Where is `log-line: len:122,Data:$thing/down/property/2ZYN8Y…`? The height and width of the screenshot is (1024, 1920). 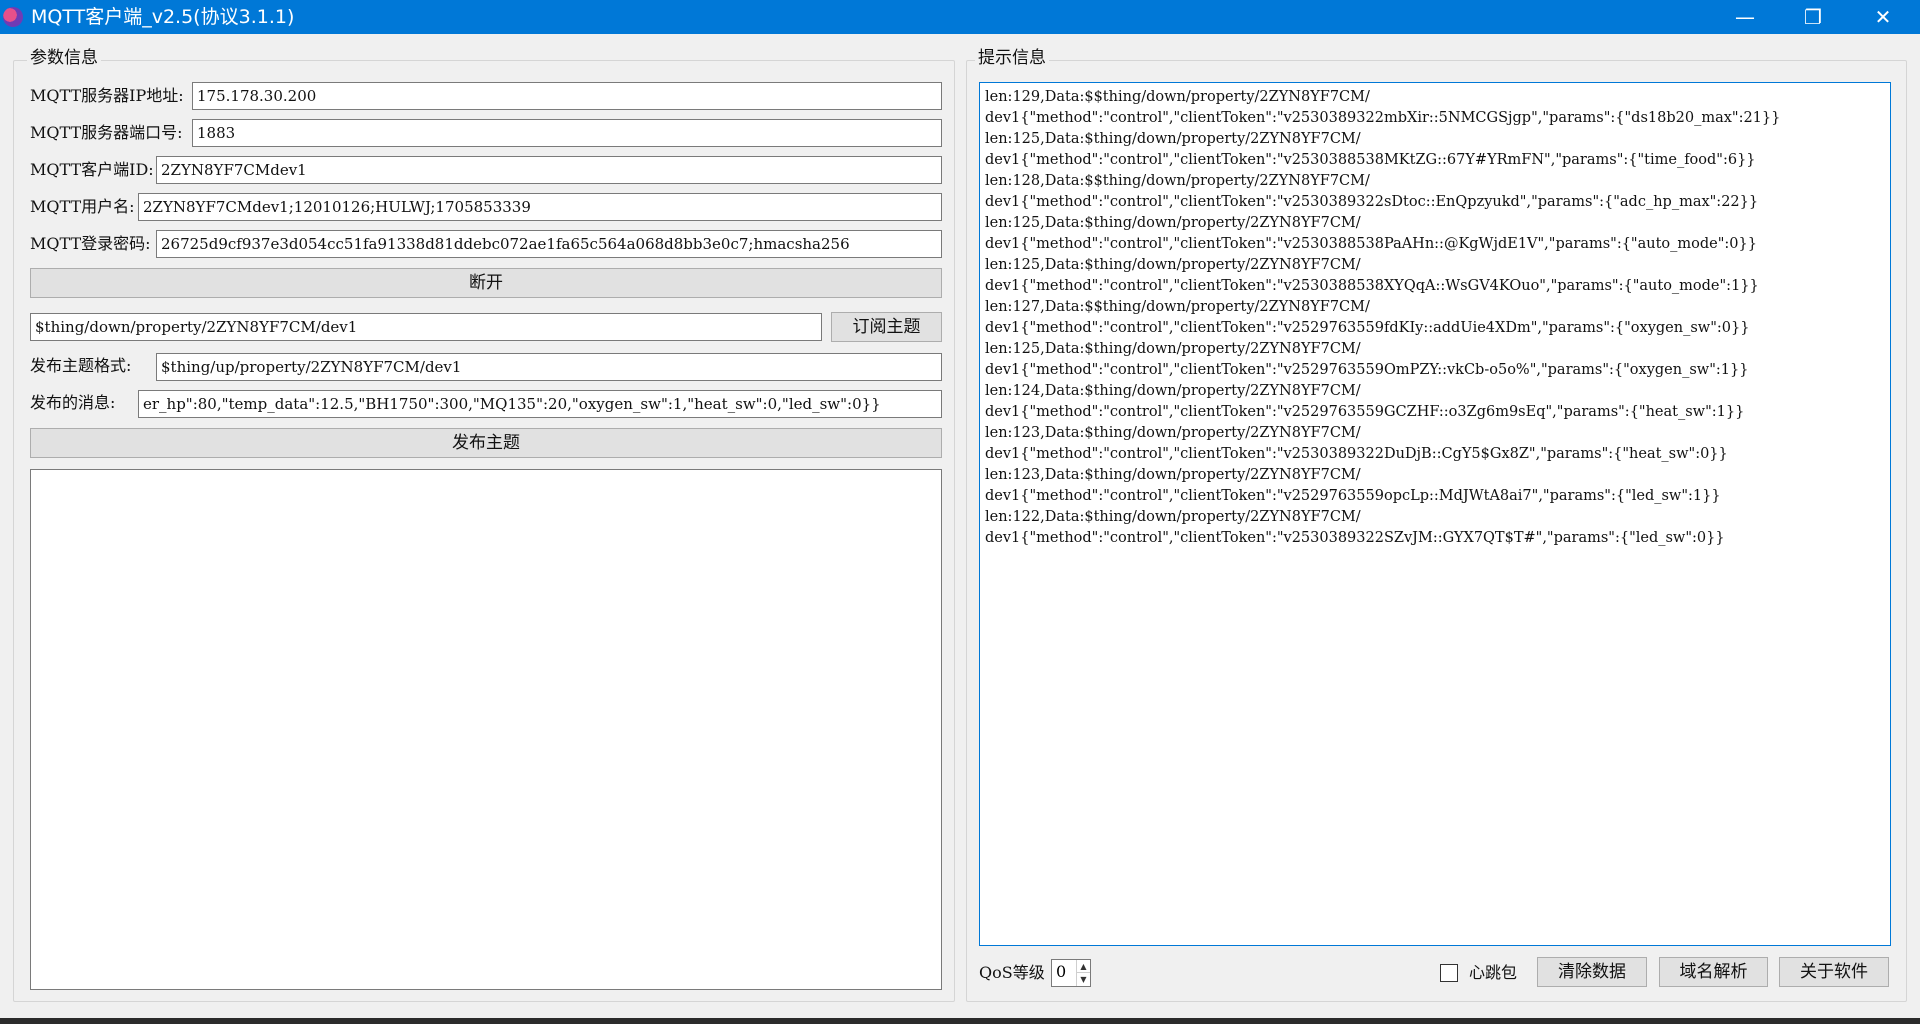 log-line: len:122,Data:$thing/down/property/2ZYN8Y… is located at coordinates (1173, 517).